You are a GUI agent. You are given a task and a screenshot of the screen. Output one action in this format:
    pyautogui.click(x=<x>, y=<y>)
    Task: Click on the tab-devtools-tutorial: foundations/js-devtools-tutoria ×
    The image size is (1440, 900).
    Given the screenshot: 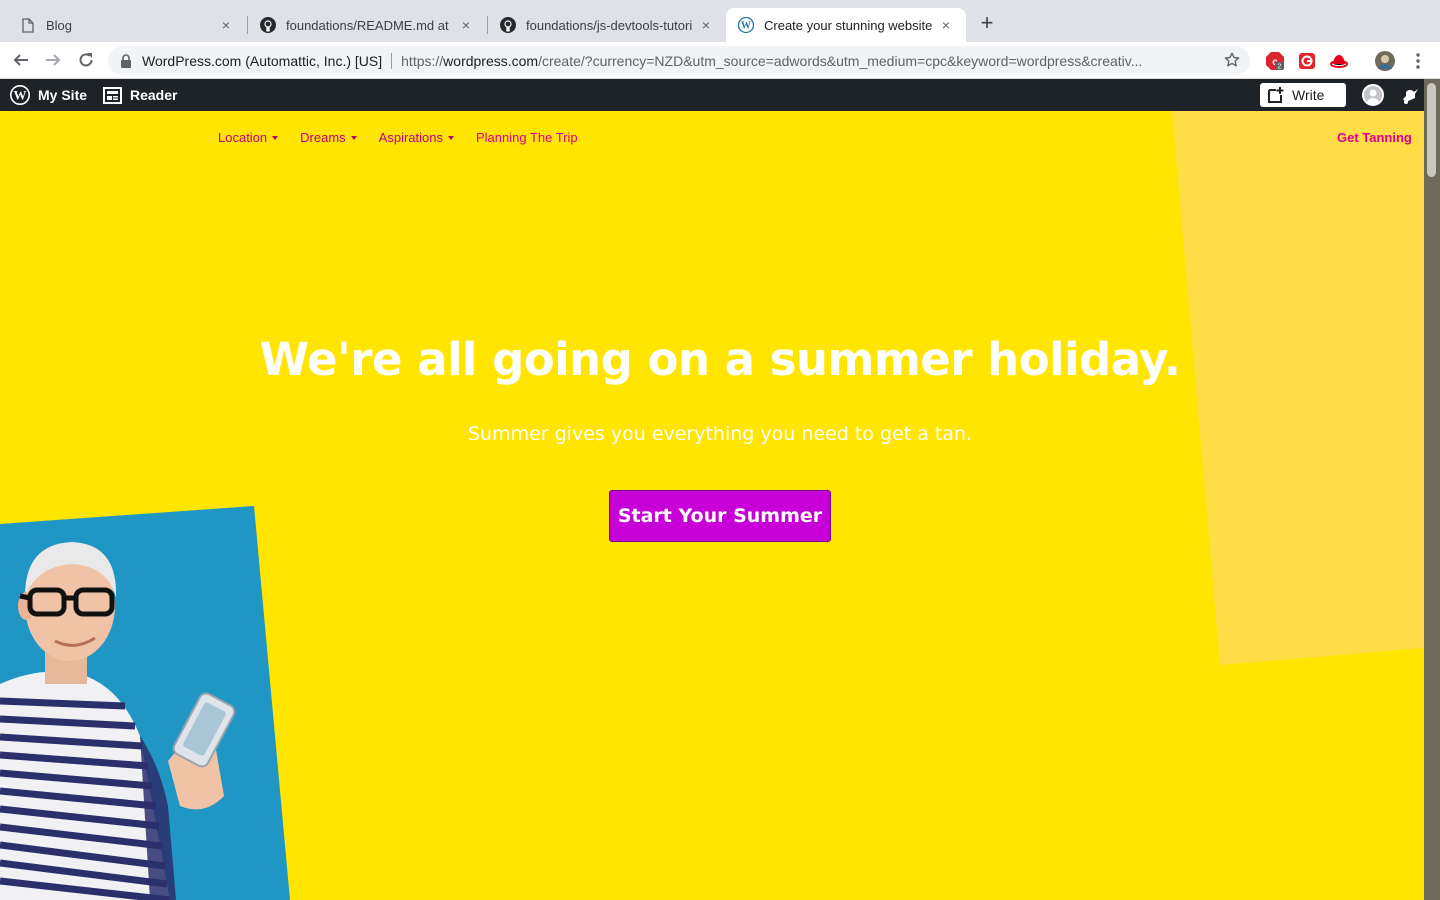 What is the action you would take?
    pyautogui.click(x=607, y=25)
    